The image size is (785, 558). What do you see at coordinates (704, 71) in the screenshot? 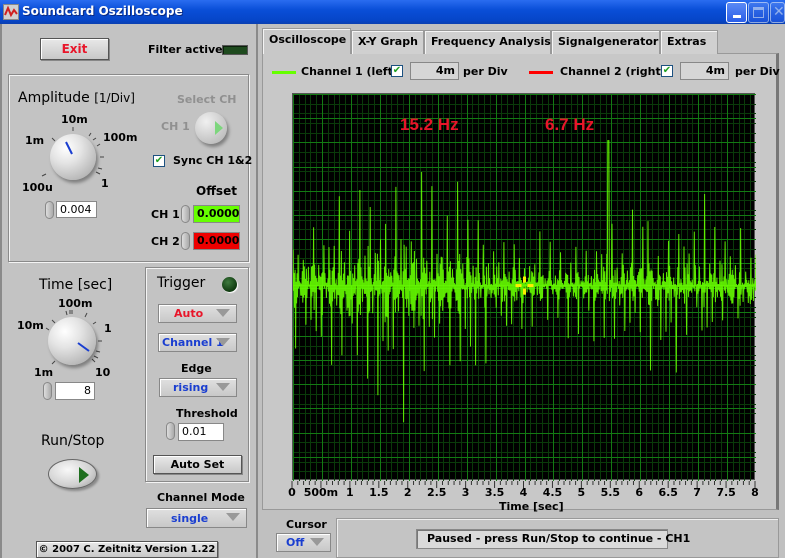
I see `ch2-per-div-input: 4m` at bounding box center [704, 71].